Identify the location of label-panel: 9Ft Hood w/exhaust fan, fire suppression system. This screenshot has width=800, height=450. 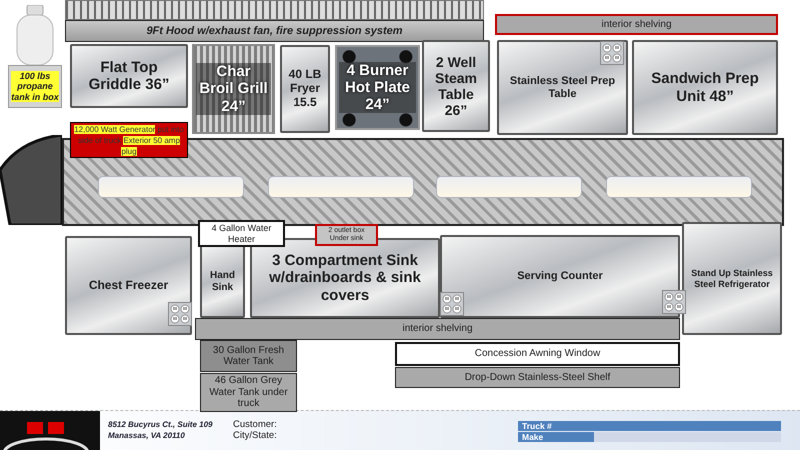
(274, 31).